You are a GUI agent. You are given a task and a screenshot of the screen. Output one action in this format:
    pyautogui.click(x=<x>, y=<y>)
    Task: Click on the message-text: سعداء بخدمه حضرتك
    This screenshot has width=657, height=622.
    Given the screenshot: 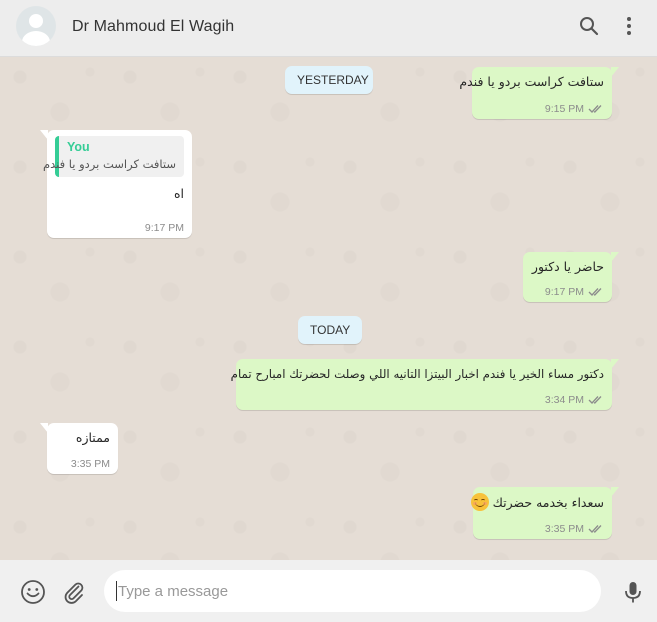 What is the action you would take?
    pyautogui.click(x=537, y=502)
    